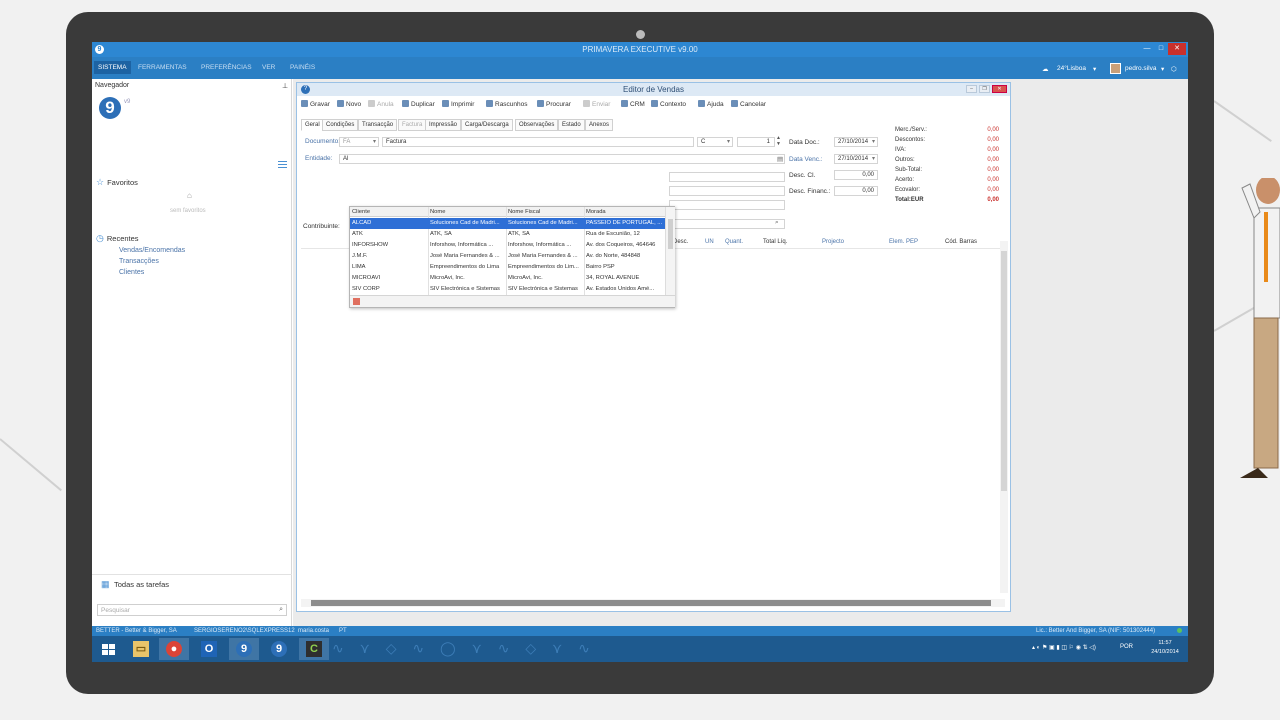  What do you see at coordinates (734, 242) in the screenshot?
I see `col-quant: Quant.` at bounding box center [734, 242].